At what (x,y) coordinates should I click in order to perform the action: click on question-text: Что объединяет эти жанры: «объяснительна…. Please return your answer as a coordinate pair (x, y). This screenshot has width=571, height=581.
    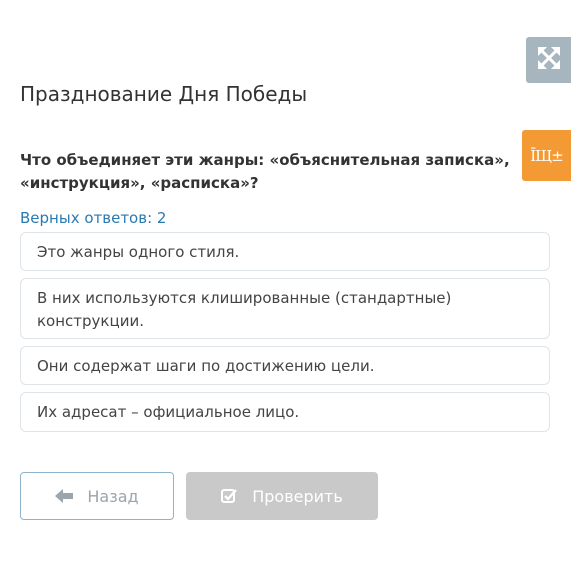
    Looking at the image, I should click on (265, 171).